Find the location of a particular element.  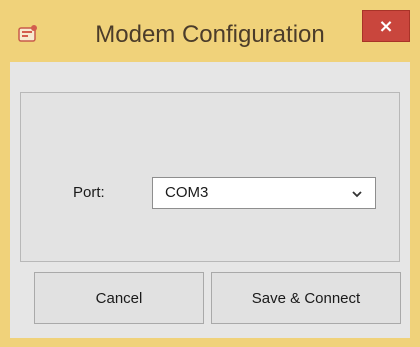

close-icon: × is located at coordinates (386, 26).